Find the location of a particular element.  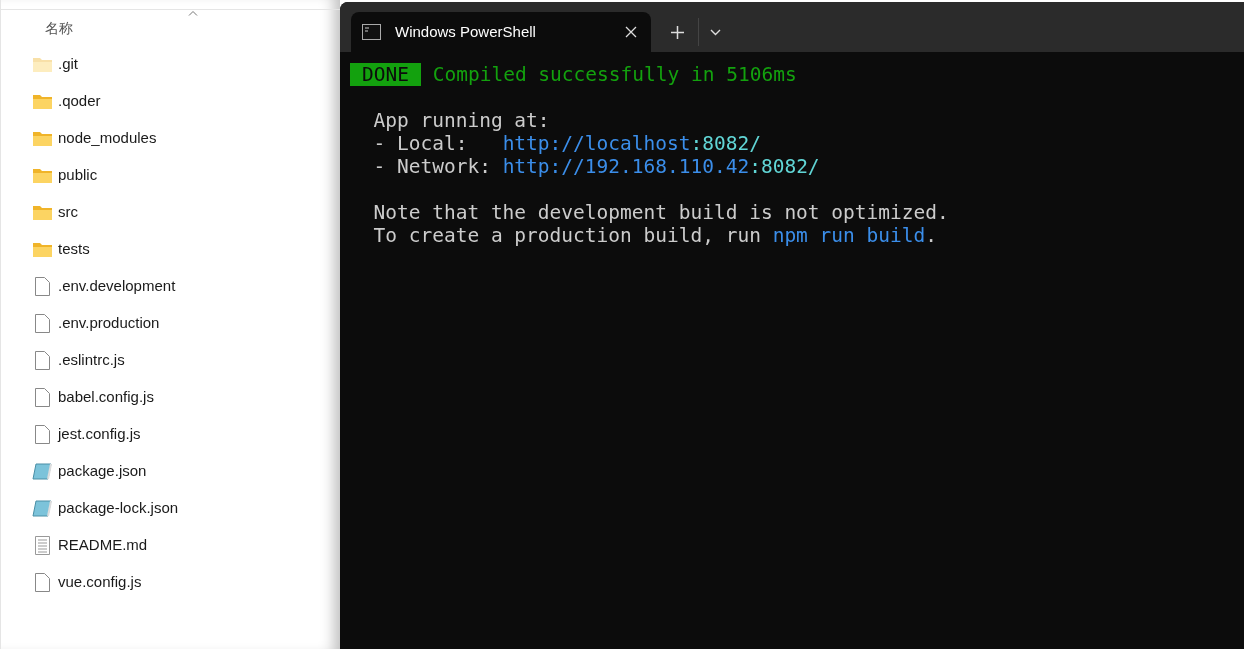

name-column-header: 名称 is located at coordinates (59, 28).